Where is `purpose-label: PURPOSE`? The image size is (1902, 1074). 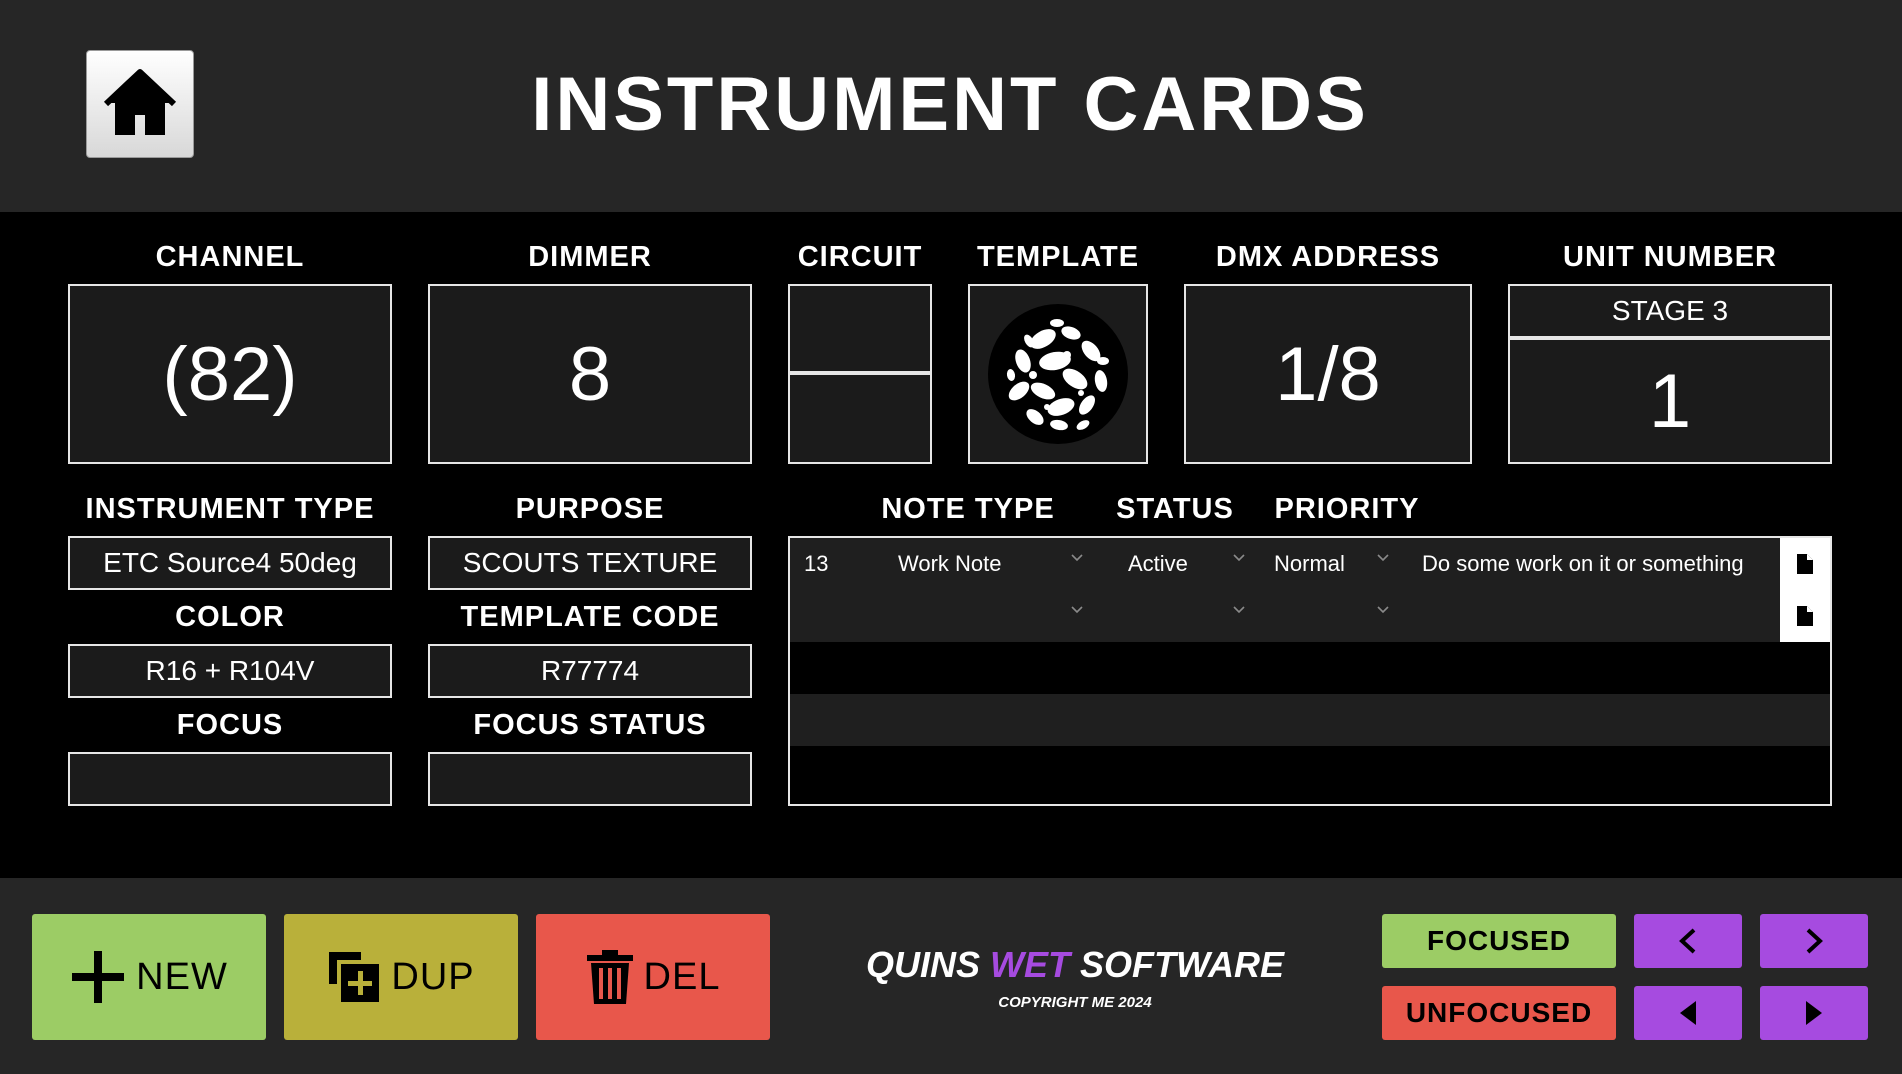 purpose-label: PURPOSE is located at coordinates (590, 509).